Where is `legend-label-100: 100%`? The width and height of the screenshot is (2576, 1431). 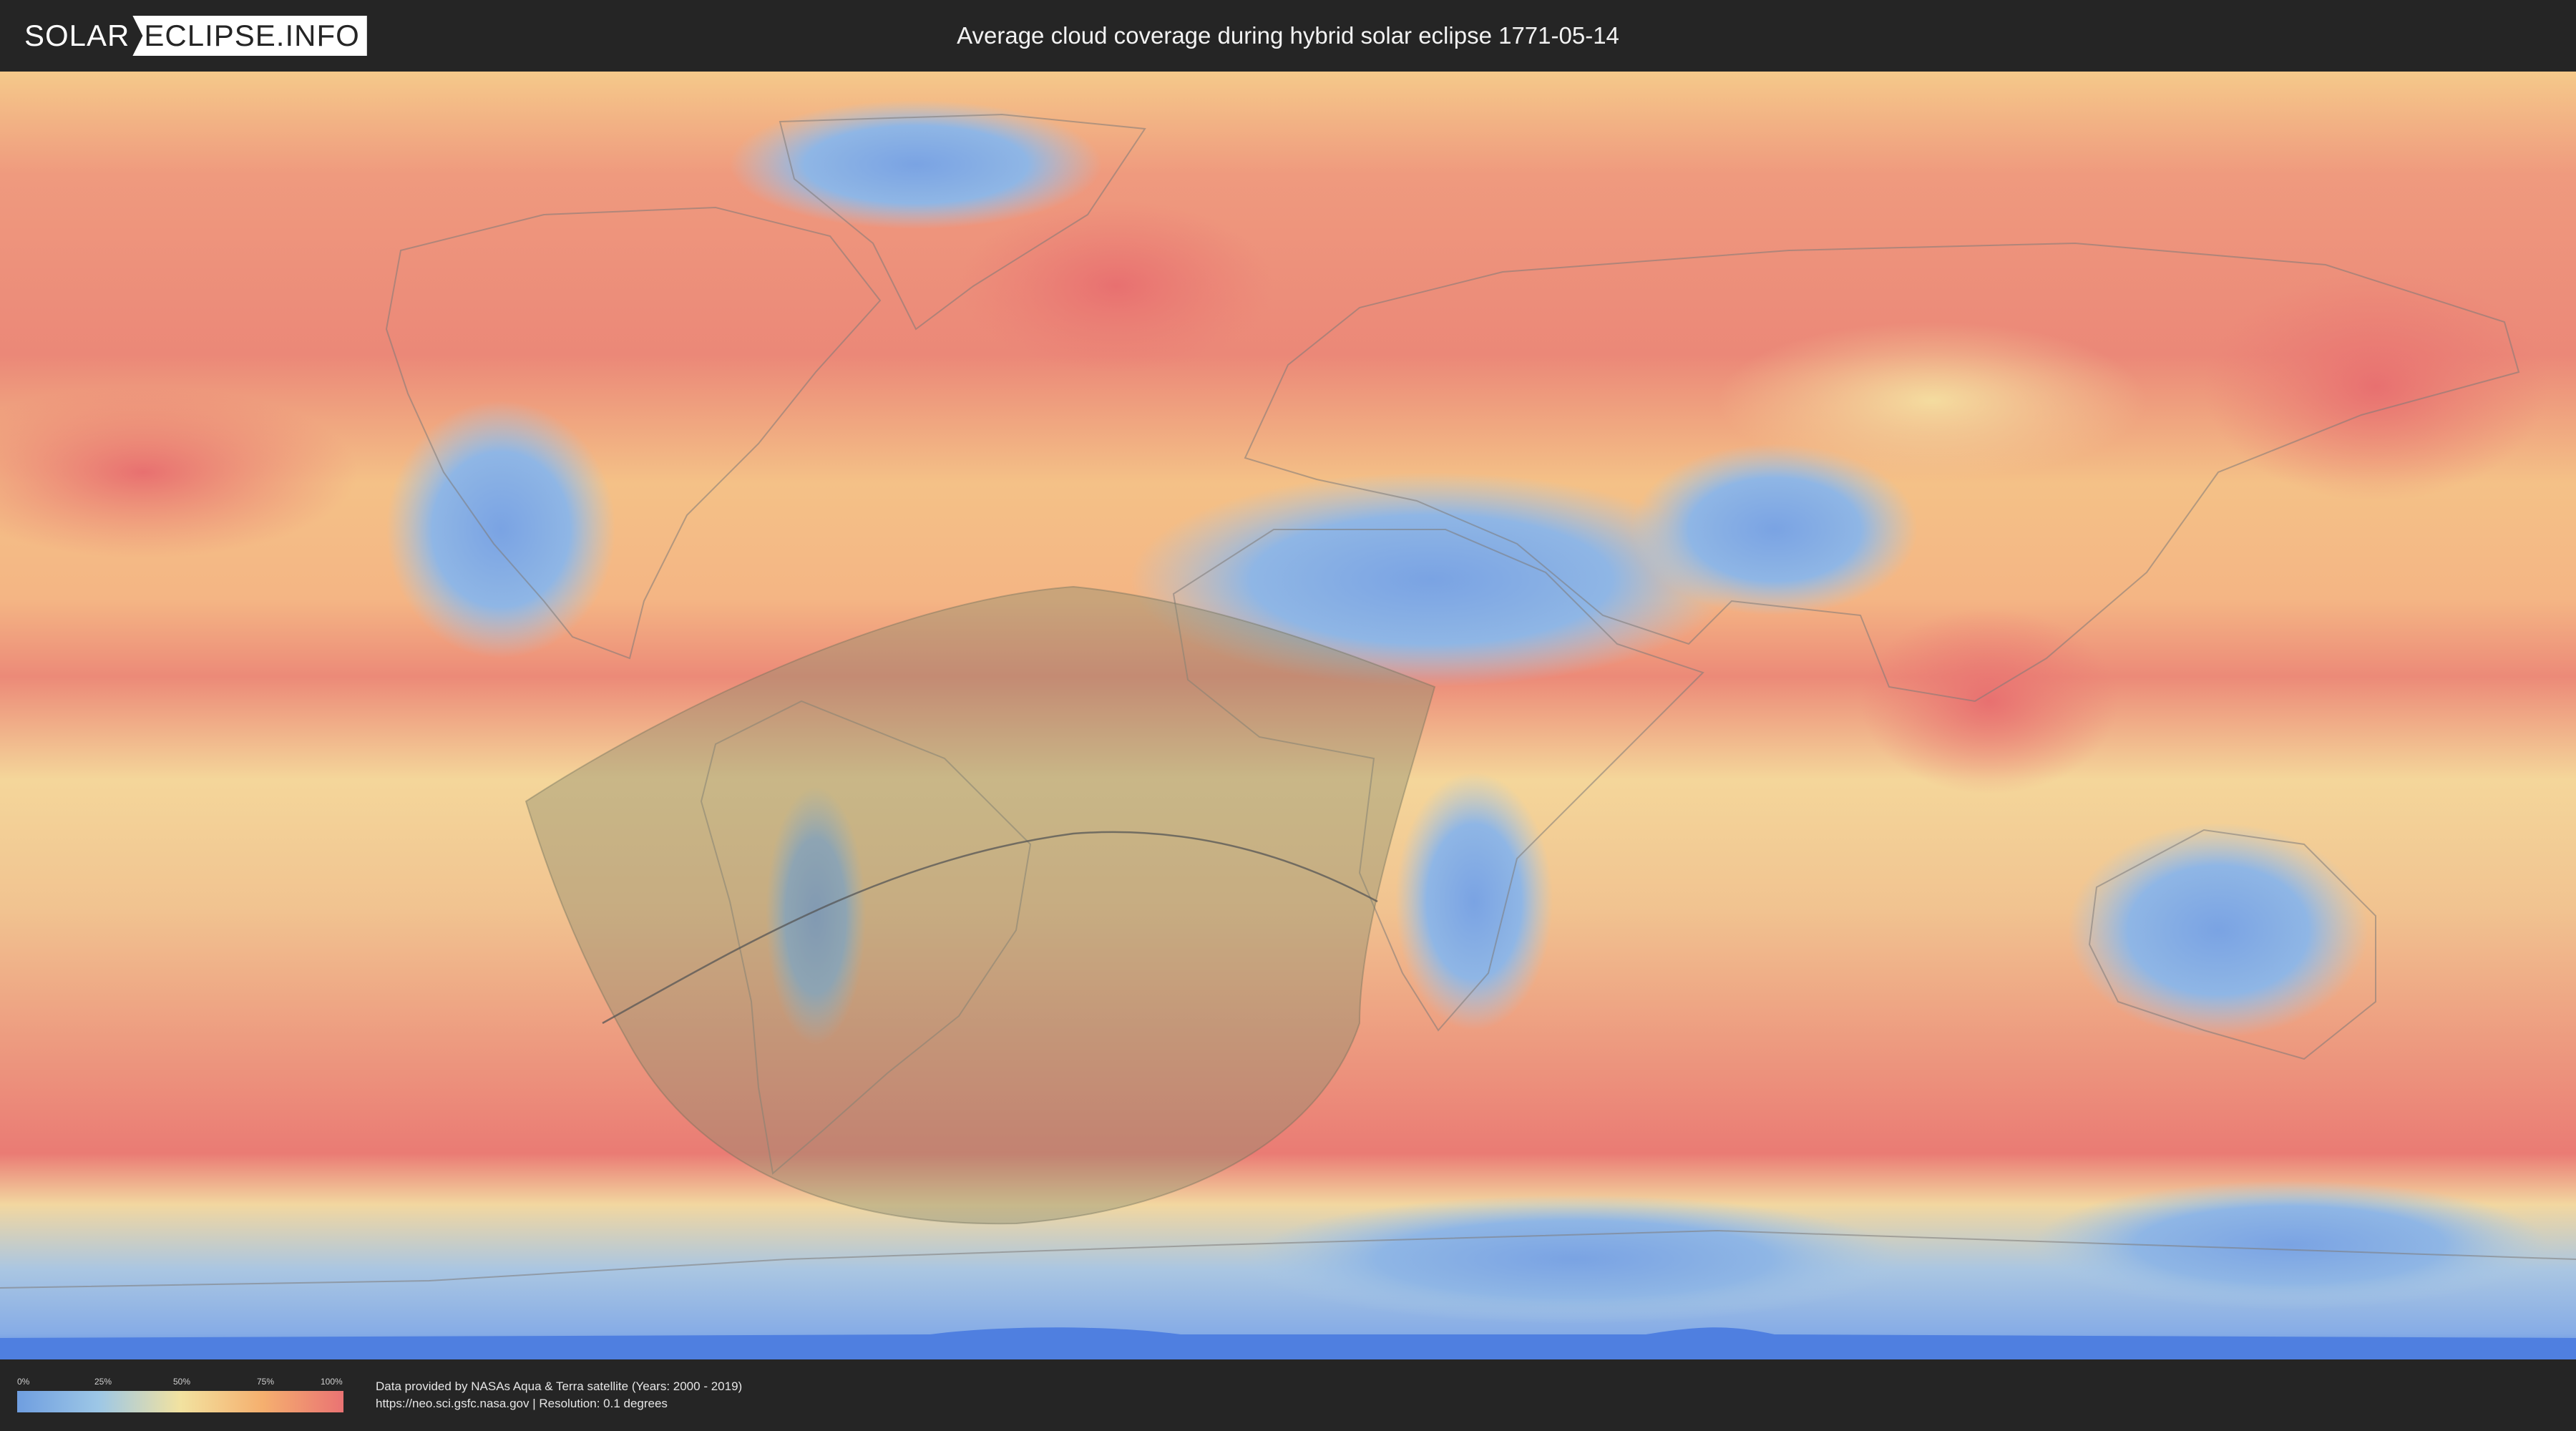
legend-label-100: 100% is located at coordinates (332, 1382).